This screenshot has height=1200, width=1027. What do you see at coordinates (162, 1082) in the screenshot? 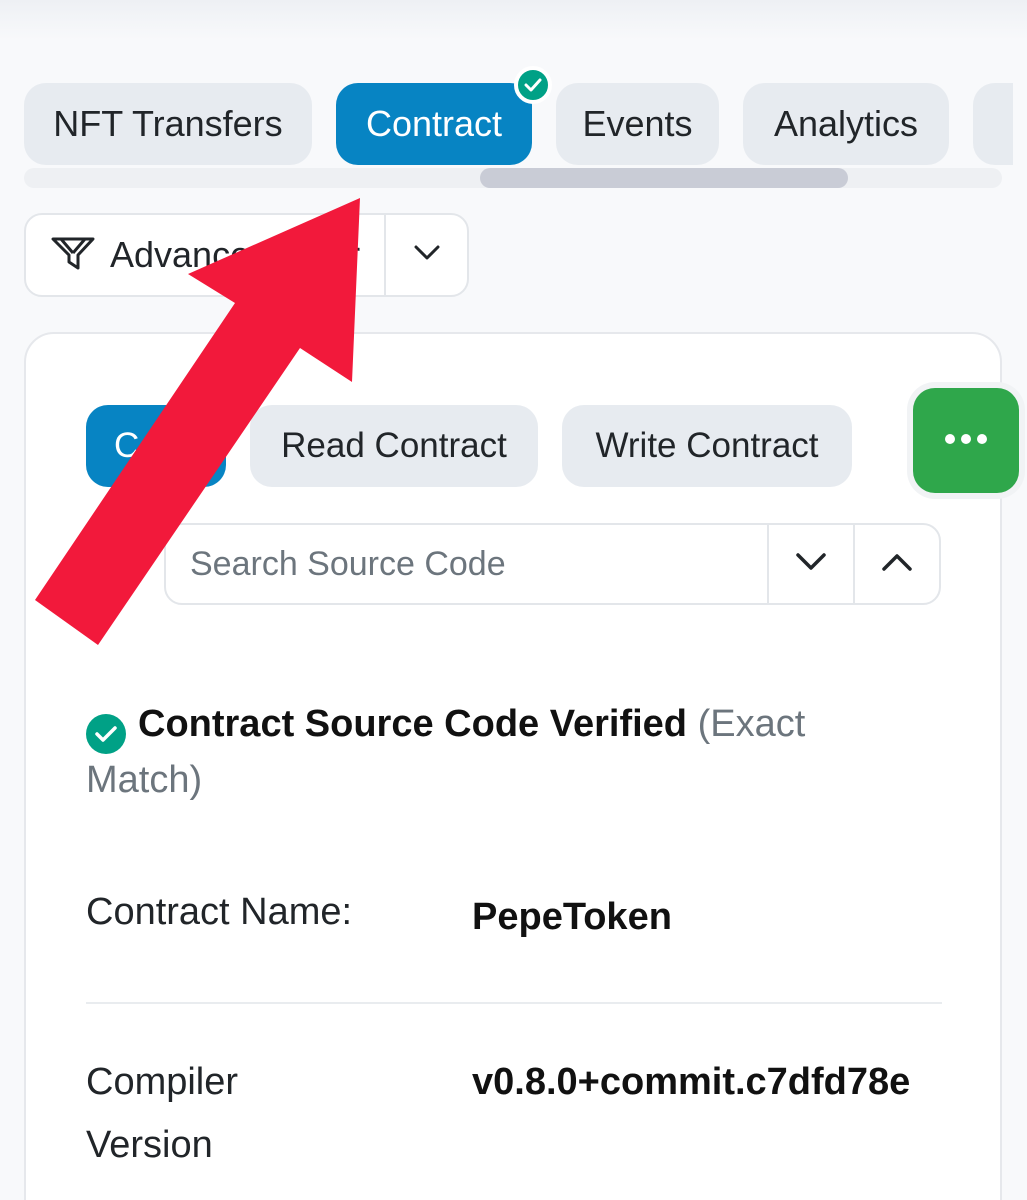
I see `compiler-label-line-1: Compiler` at bounding box center [162, 1082].